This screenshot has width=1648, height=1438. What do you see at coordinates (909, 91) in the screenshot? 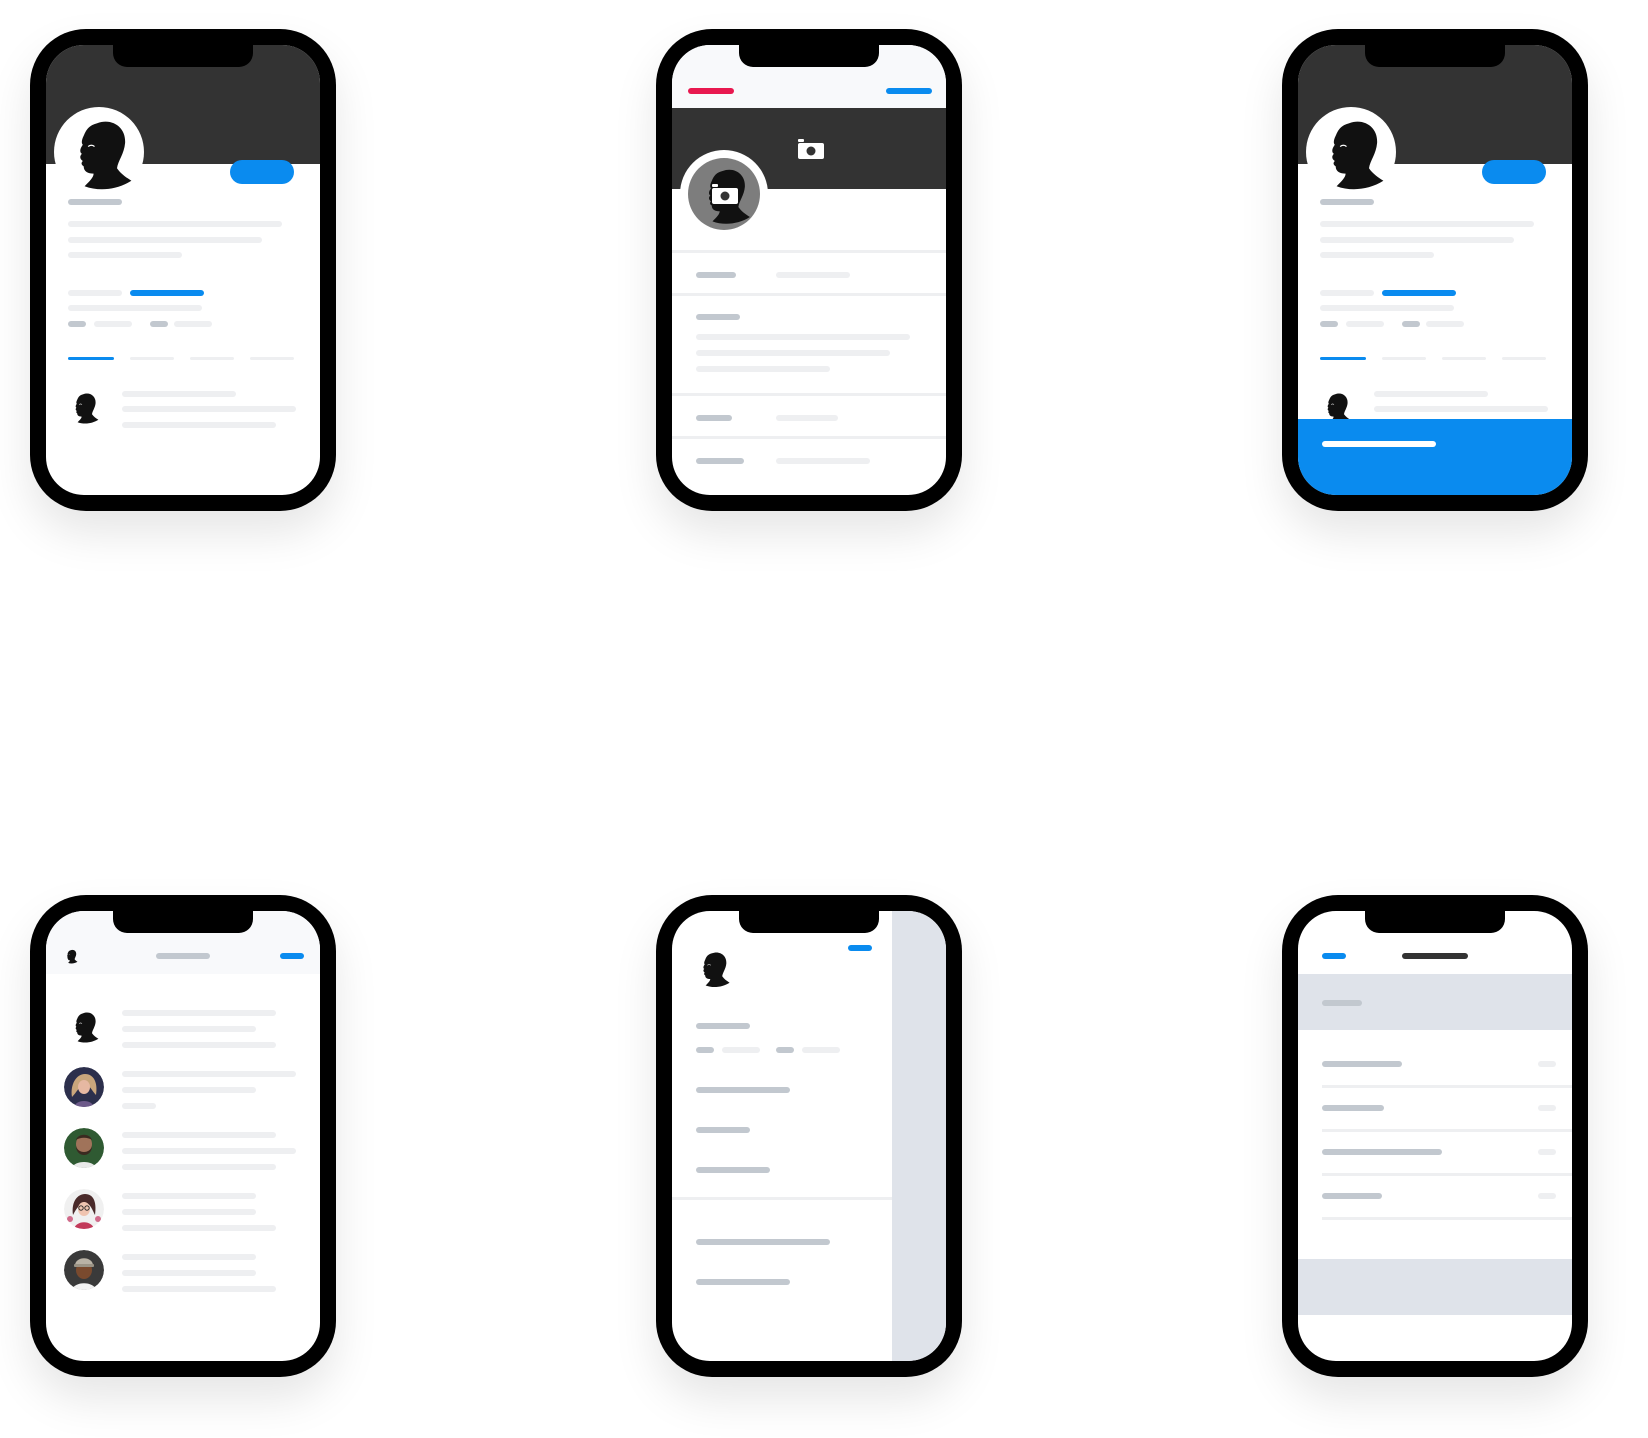
I see `save-button` at bounding box center [909, 91].